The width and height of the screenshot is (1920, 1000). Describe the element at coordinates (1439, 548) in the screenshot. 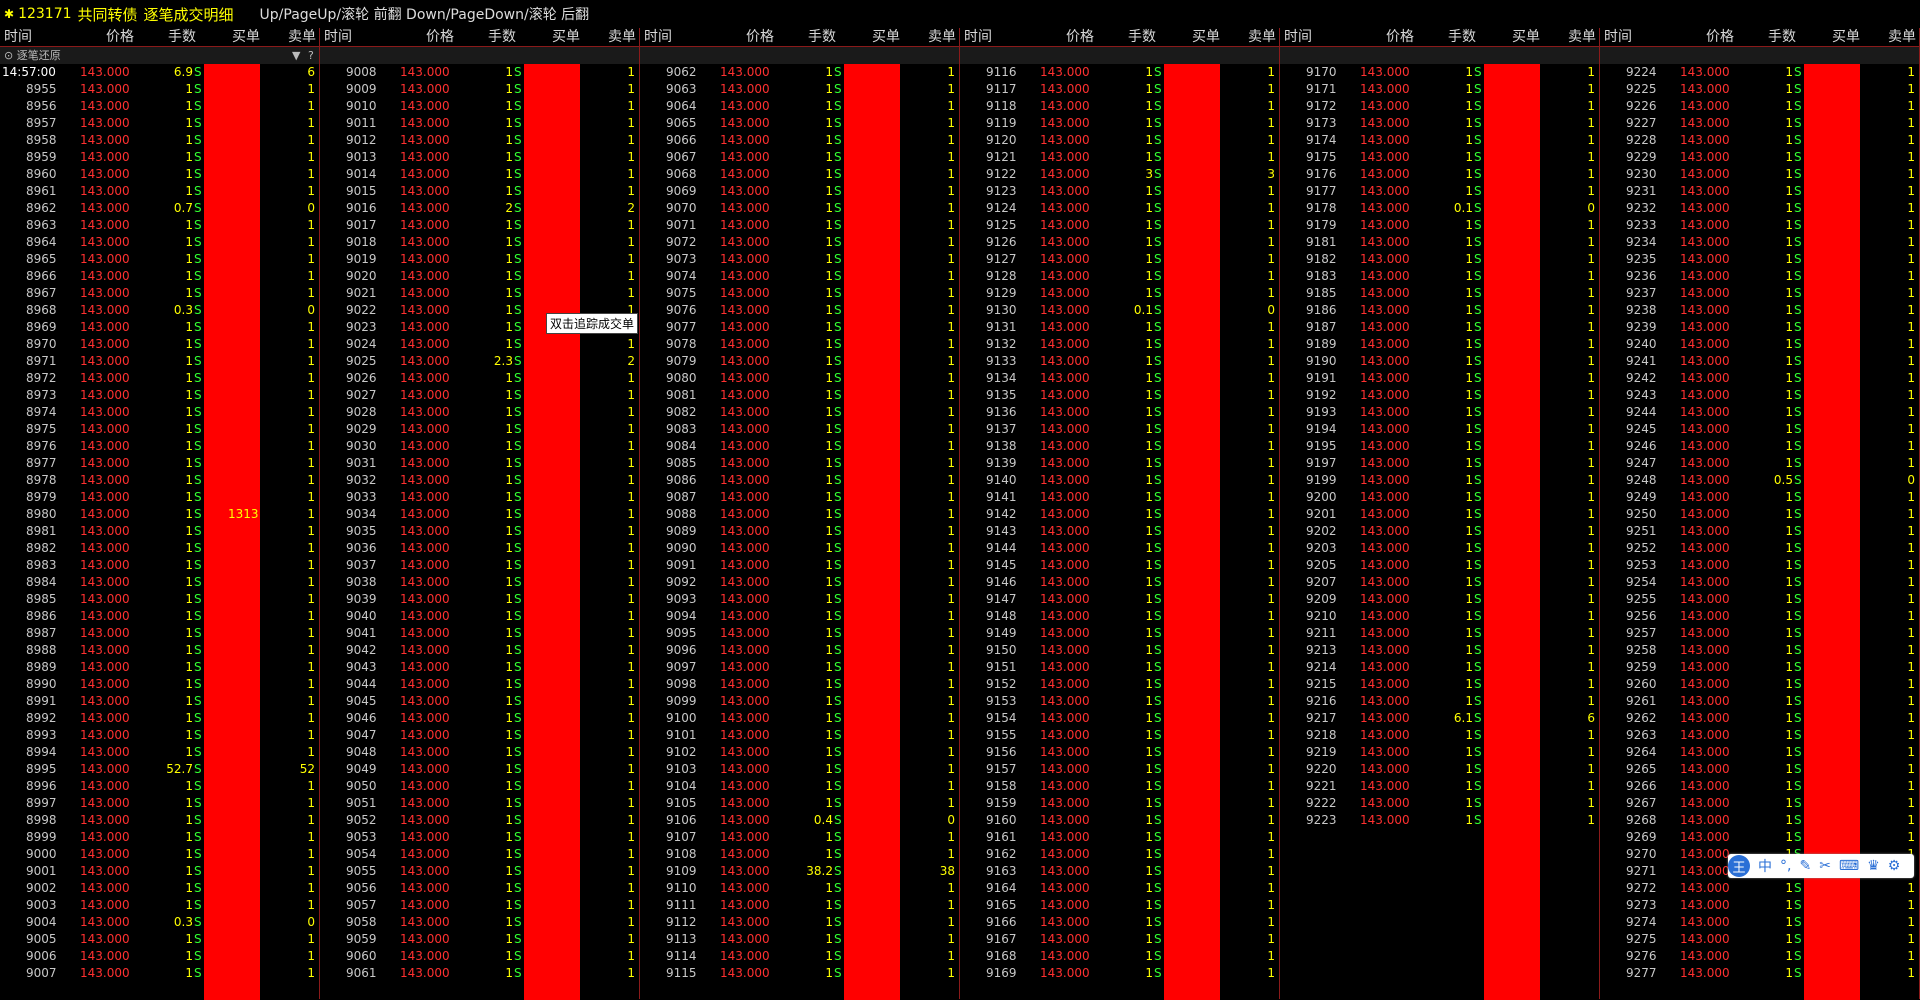

I see `tick-row: 9203 143.000 1 S 1` at that location.